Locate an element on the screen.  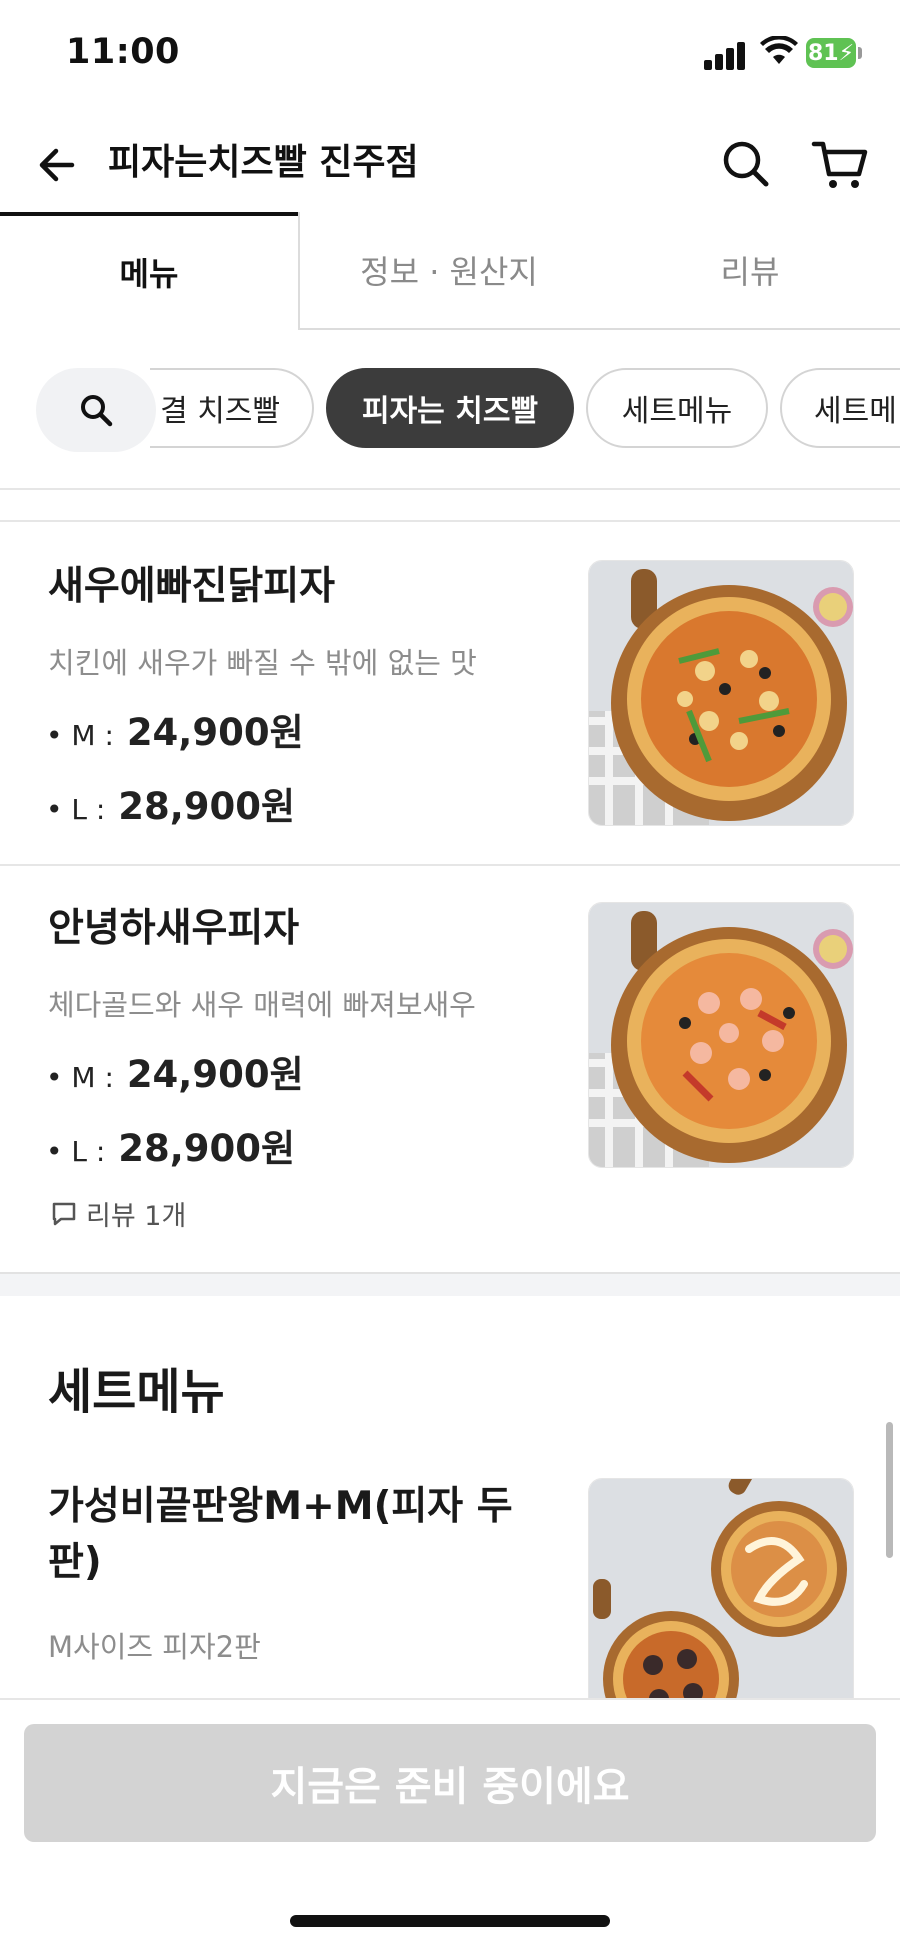
tab-info-origin: 정보 · 원산지 is located at coordinates (449, 270).